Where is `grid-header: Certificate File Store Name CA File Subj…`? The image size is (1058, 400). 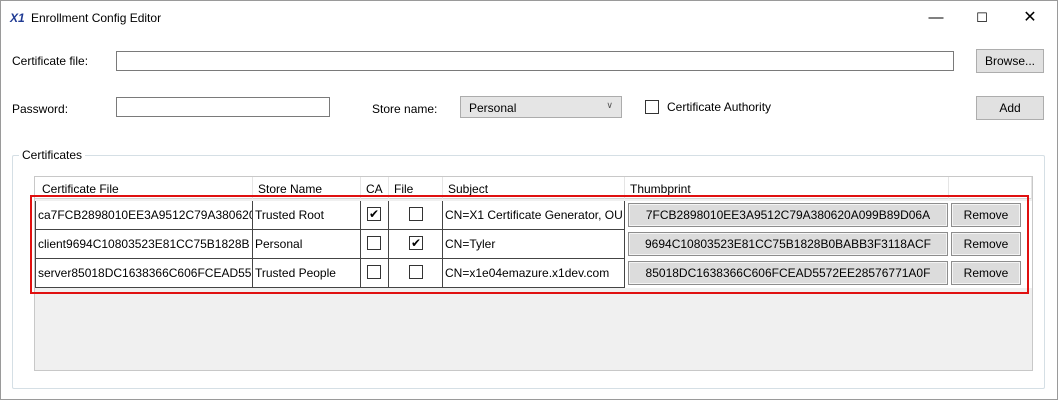
grid-header: Certificate File Store Name CA File Subj… is located at coordinates (533, 188).